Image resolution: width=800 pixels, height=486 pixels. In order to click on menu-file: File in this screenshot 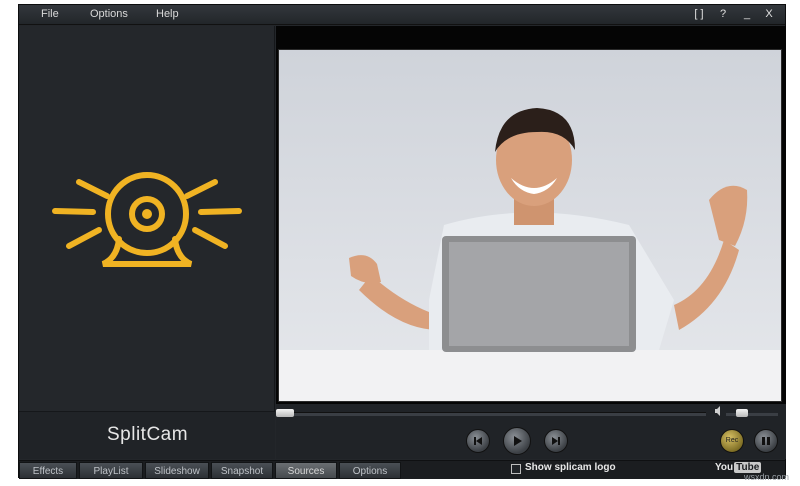, I will do `click(50, 14)`.